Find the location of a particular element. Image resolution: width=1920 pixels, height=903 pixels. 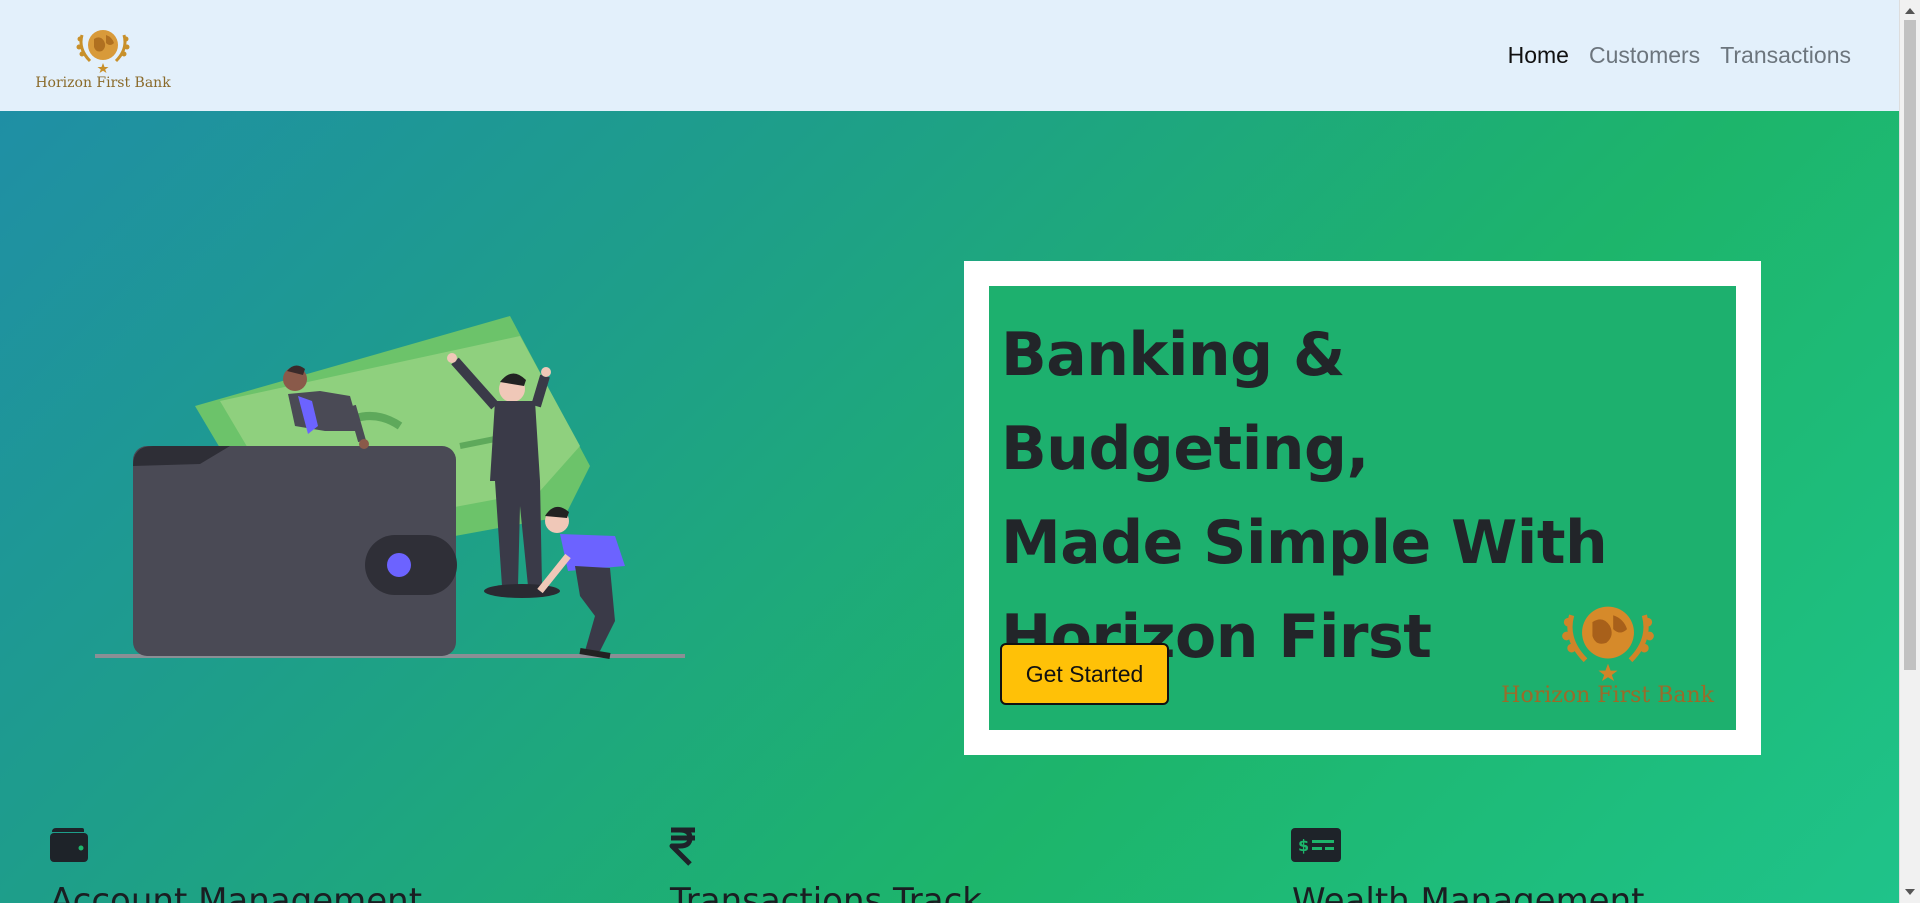

feature-title: Wealth Management is located at coordinates (1468, 892).